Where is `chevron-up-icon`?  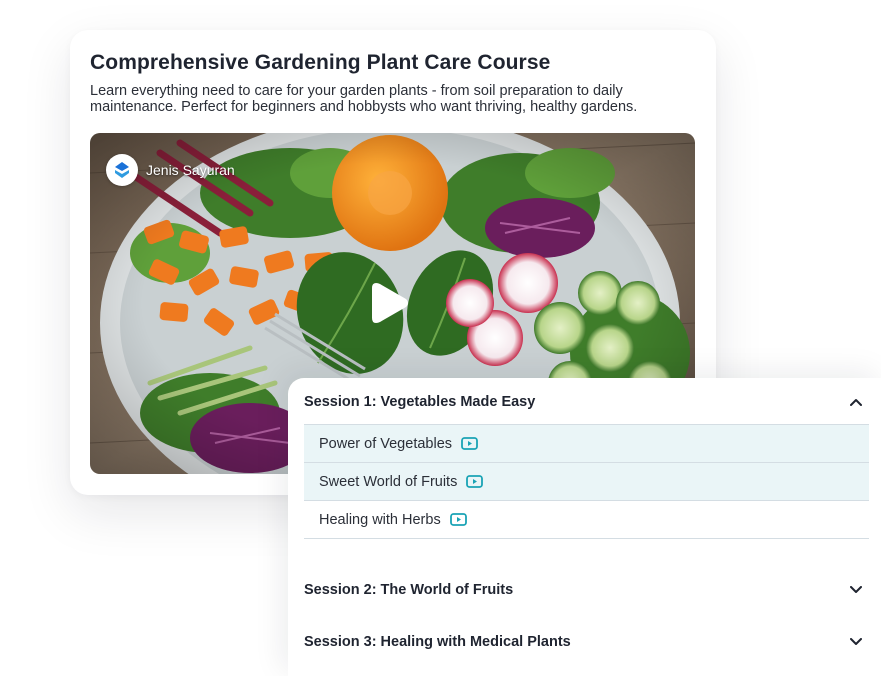
chevron-up-icon is located at coordinates (856, 402).